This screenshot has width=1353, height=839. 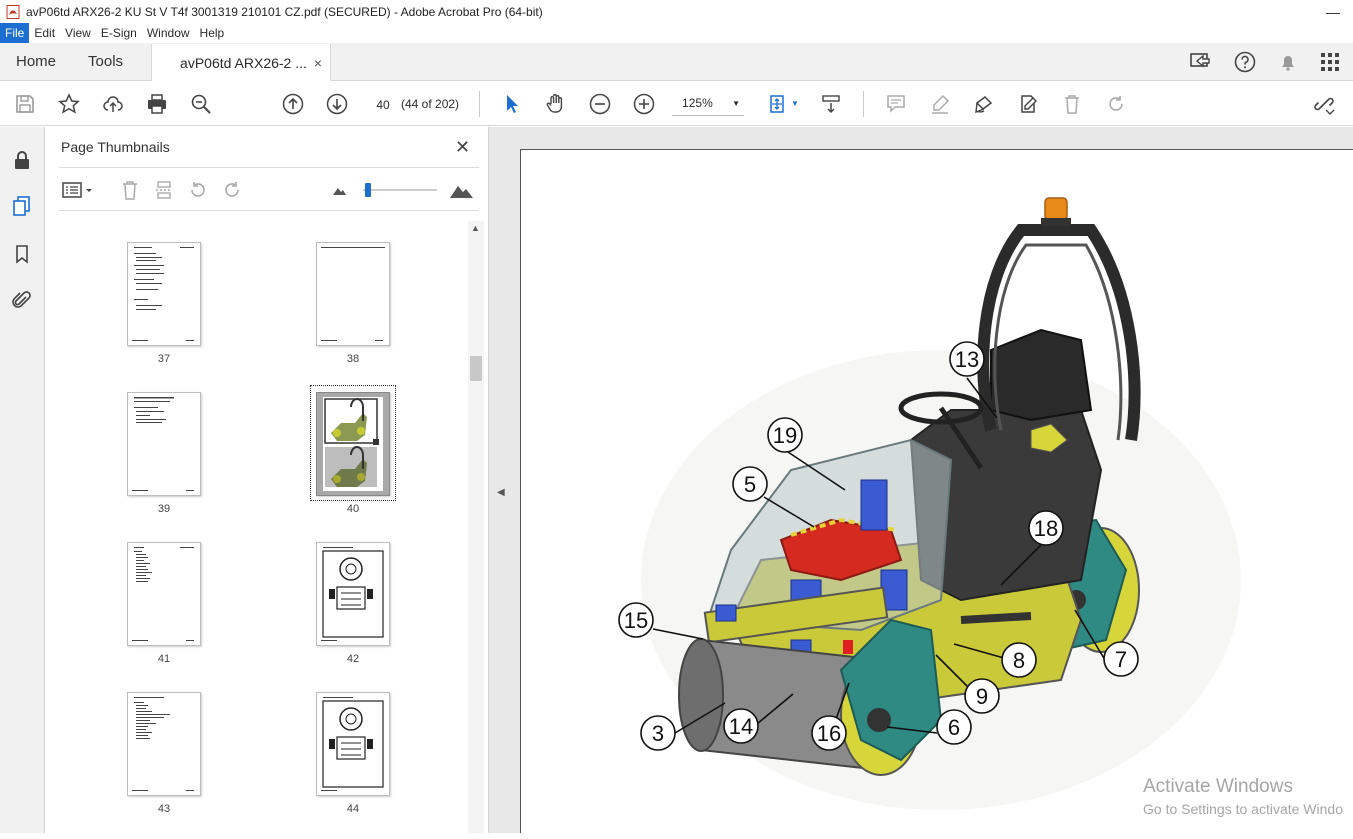 I want to click on tab-document: avP06td ARX26-2 ... ×, so click(x=241, y=62).